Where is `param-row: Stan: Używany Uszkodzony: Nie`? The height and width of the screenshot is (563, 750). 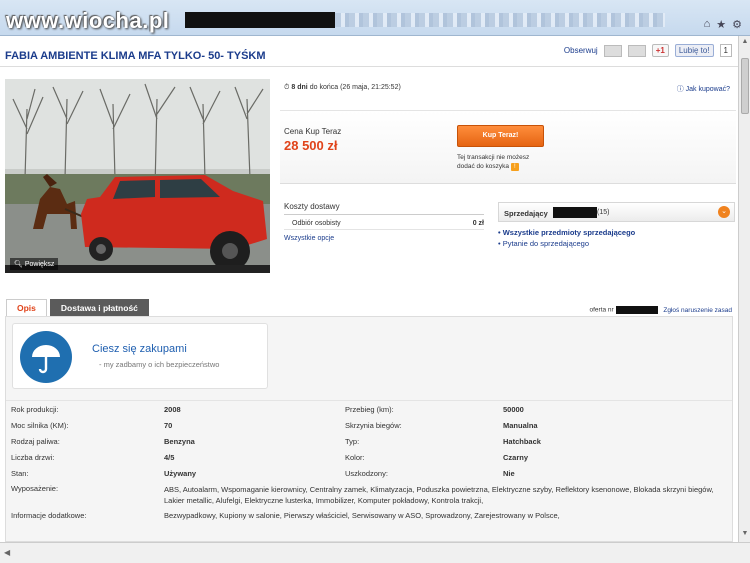 param-row: Stan: Używany Uszkodzony: Nie is located at coordinates (369, 473).